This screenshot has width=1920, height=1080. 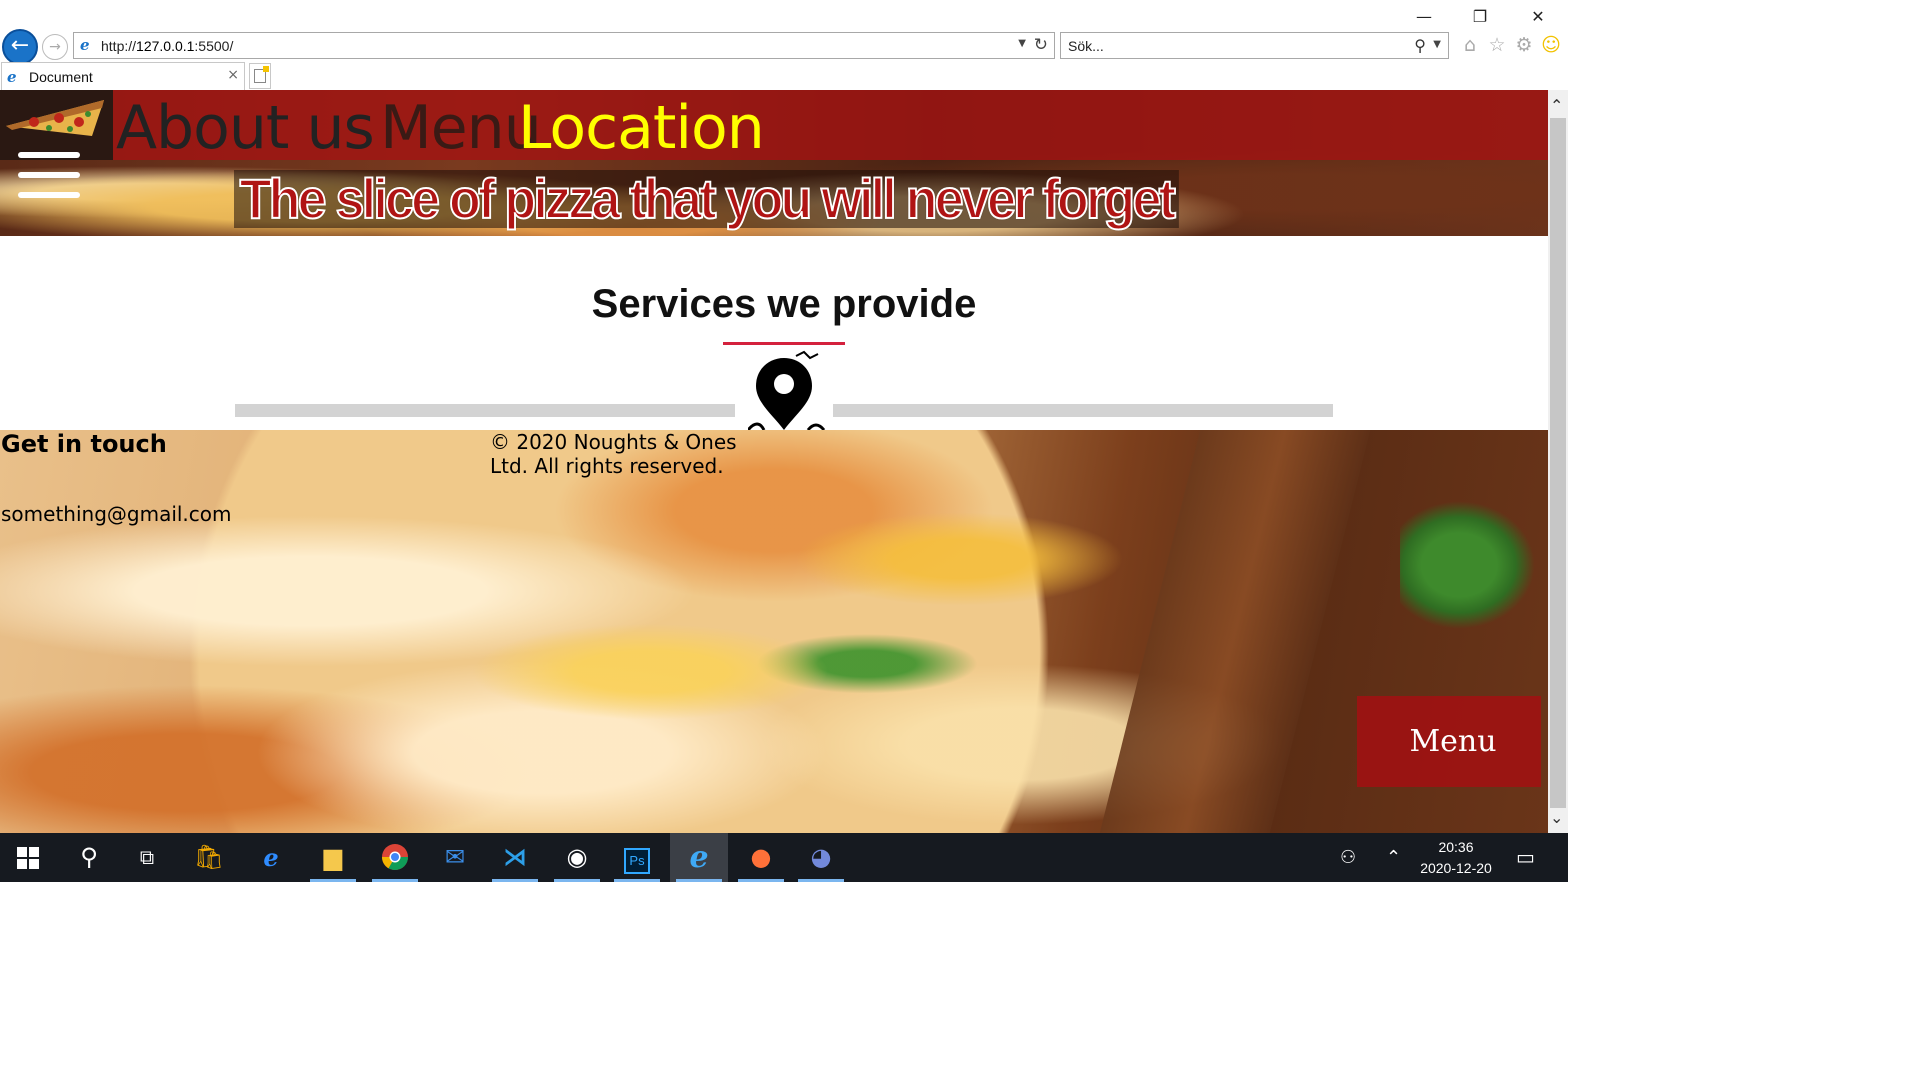 What do you see at coordinates (1538, 17) in the screenshot?
I see `close-window-button: ✕` at bounding box center [1538, 17].